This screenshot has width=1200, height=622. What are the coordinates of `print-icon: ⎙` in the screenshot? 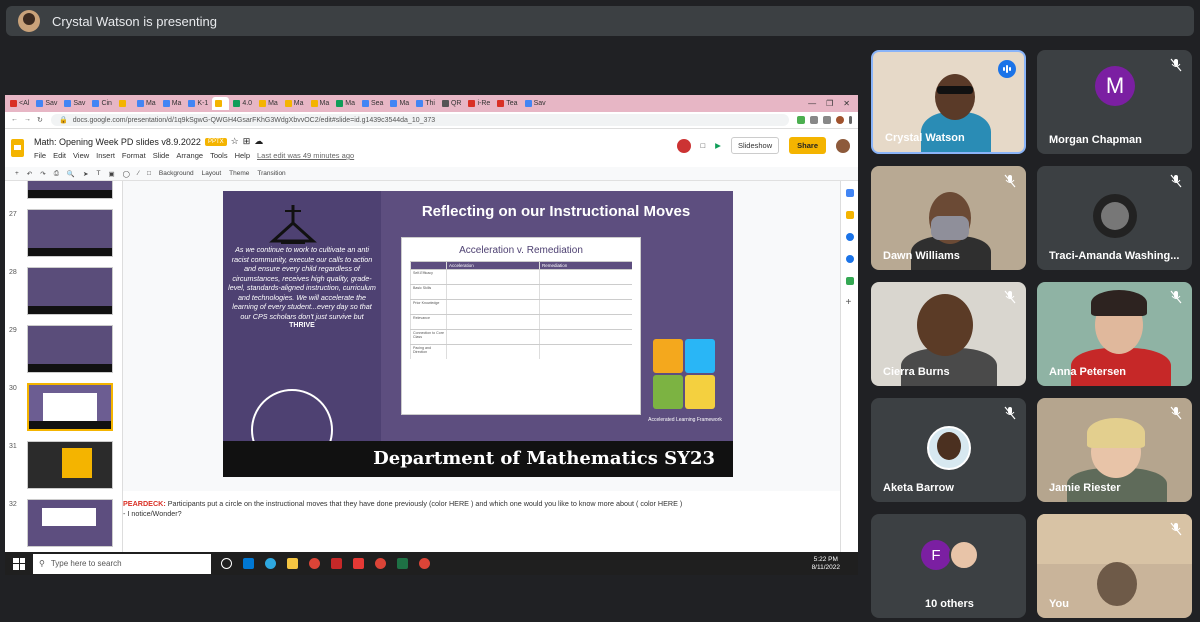 It's located at (56, 174).